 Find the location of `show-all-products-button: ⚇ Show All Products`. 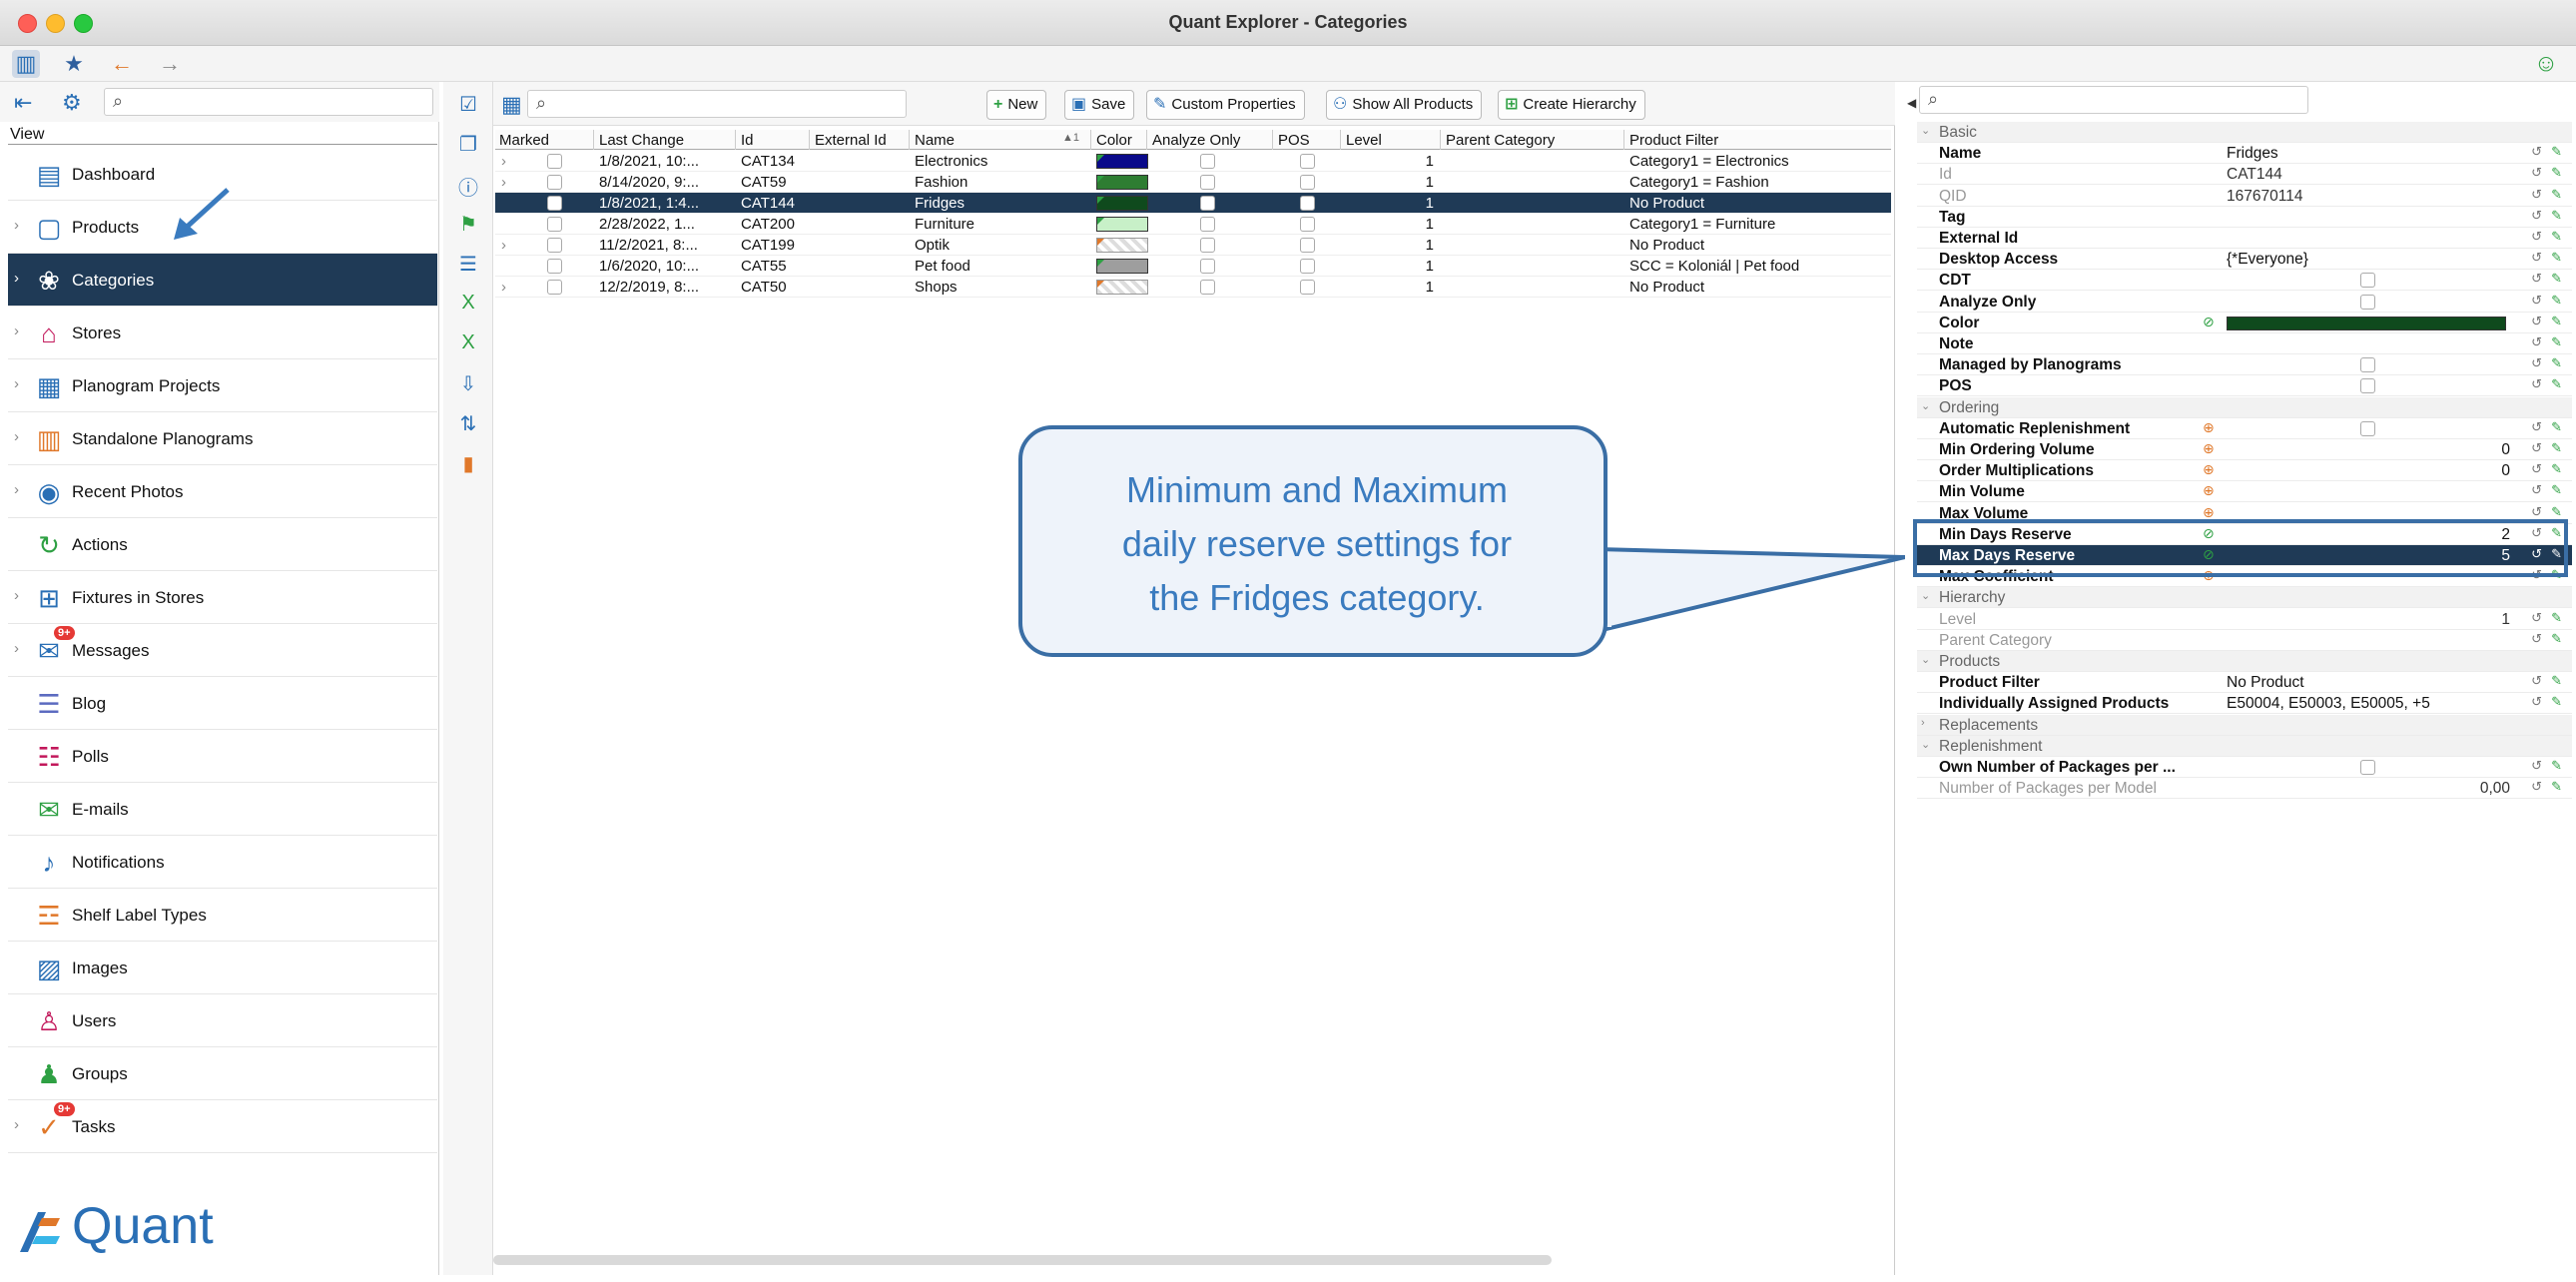

show-all-products-button: ⚇ Show All Products is located at coordinates (1404, 105).